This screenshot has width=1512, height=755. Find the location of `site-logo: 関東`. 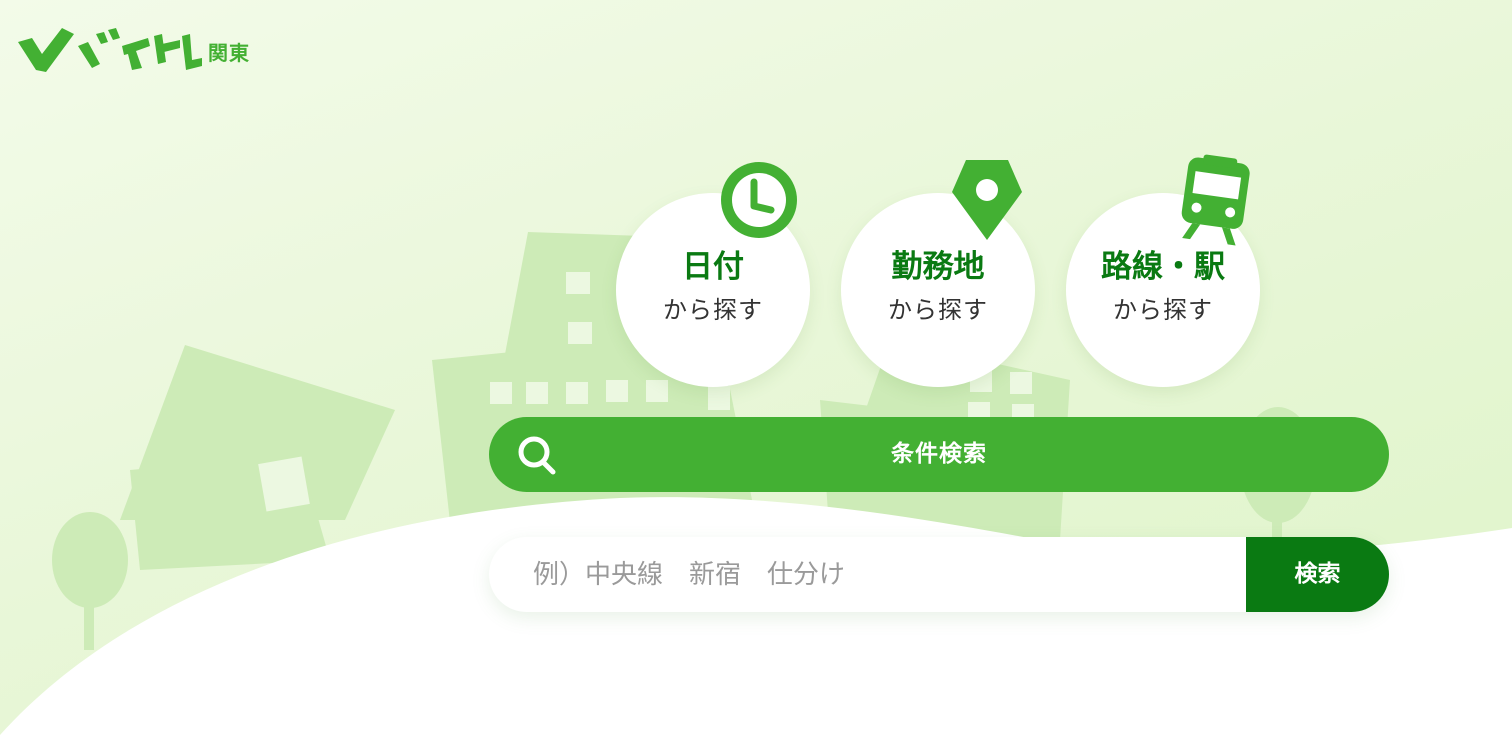

site-logo: 関東 is located at coordinates (134, 49).